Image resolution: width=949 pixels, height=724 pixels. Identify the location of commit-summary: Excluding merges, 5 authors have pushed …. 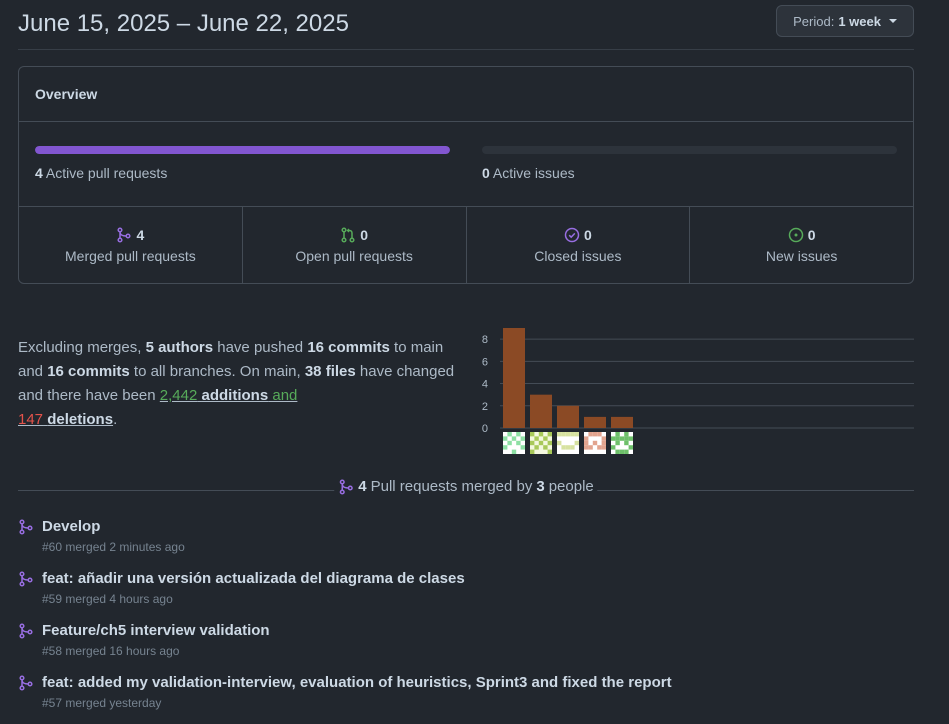
(236, 383).